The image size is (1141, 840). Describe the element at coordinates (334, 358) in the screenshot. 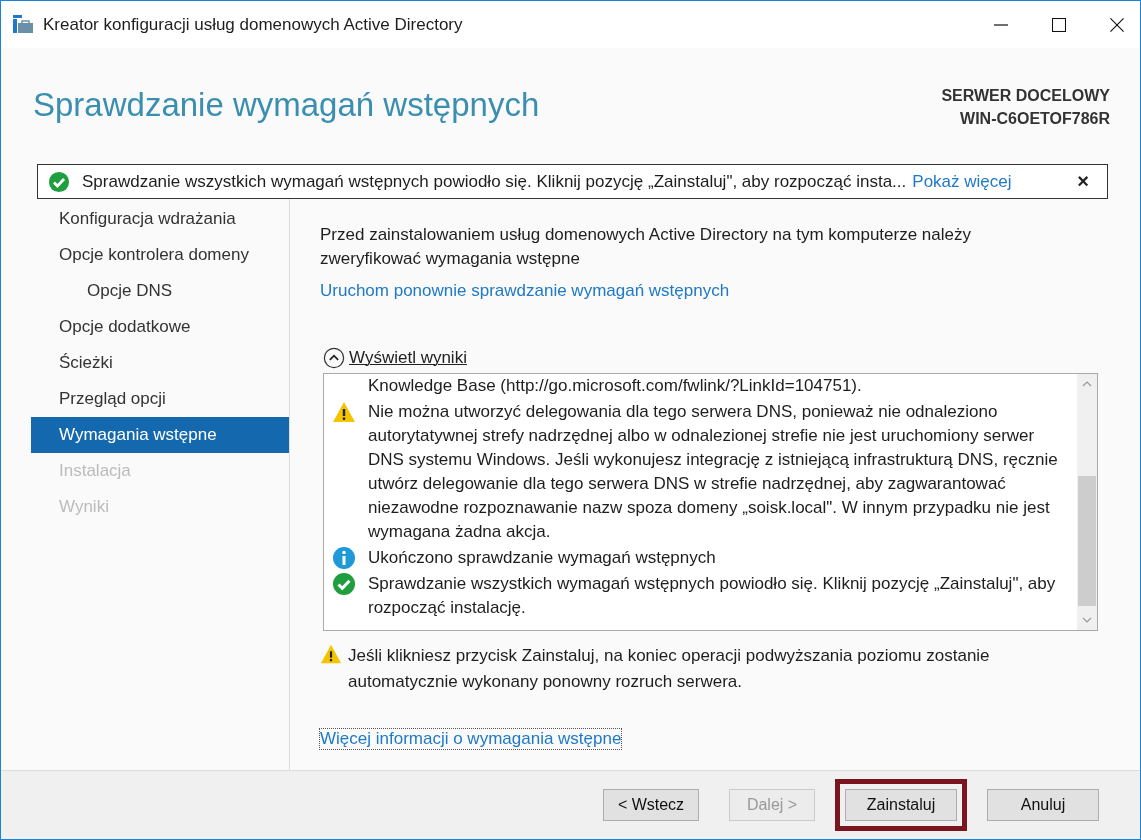

I see `collapse-icon` at that location.